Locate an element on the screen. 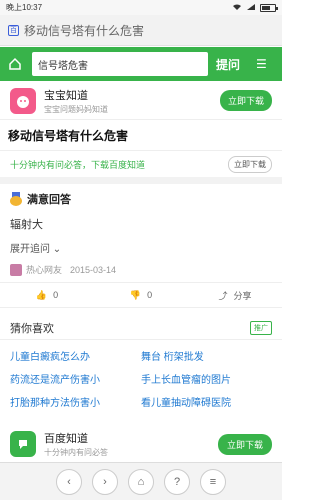 This screenshot has width=320, height=500. tabs-button: ≡ is located at coordinates (213, 481).